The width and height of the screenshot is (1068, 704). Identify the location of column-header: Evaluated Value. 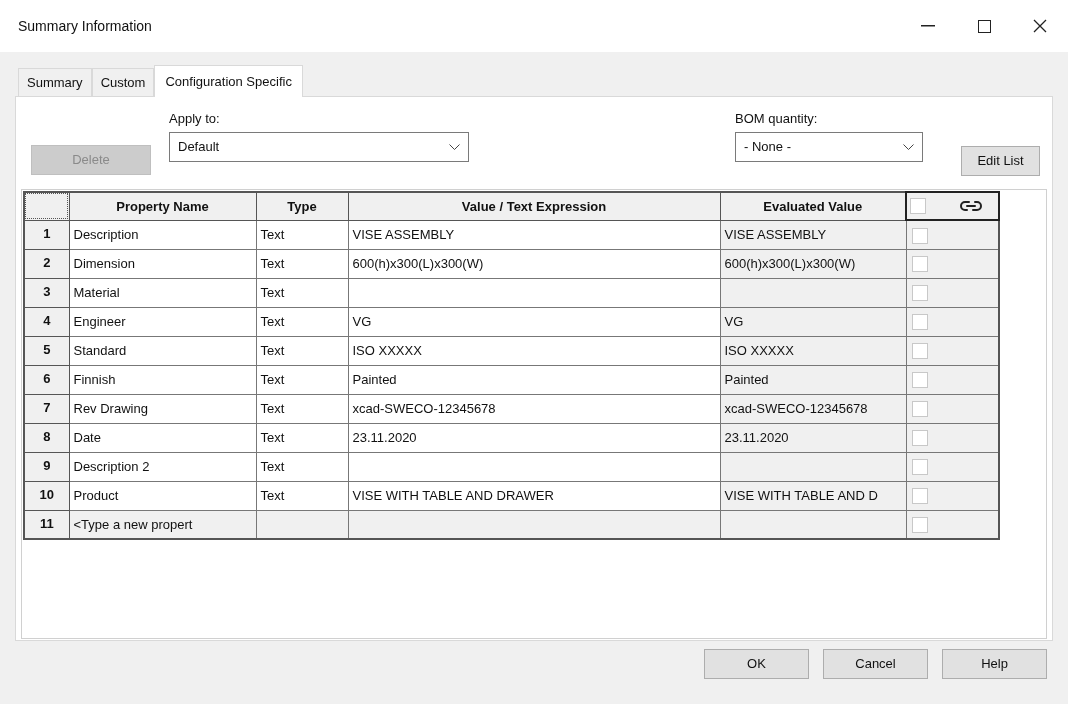
(813, 206).